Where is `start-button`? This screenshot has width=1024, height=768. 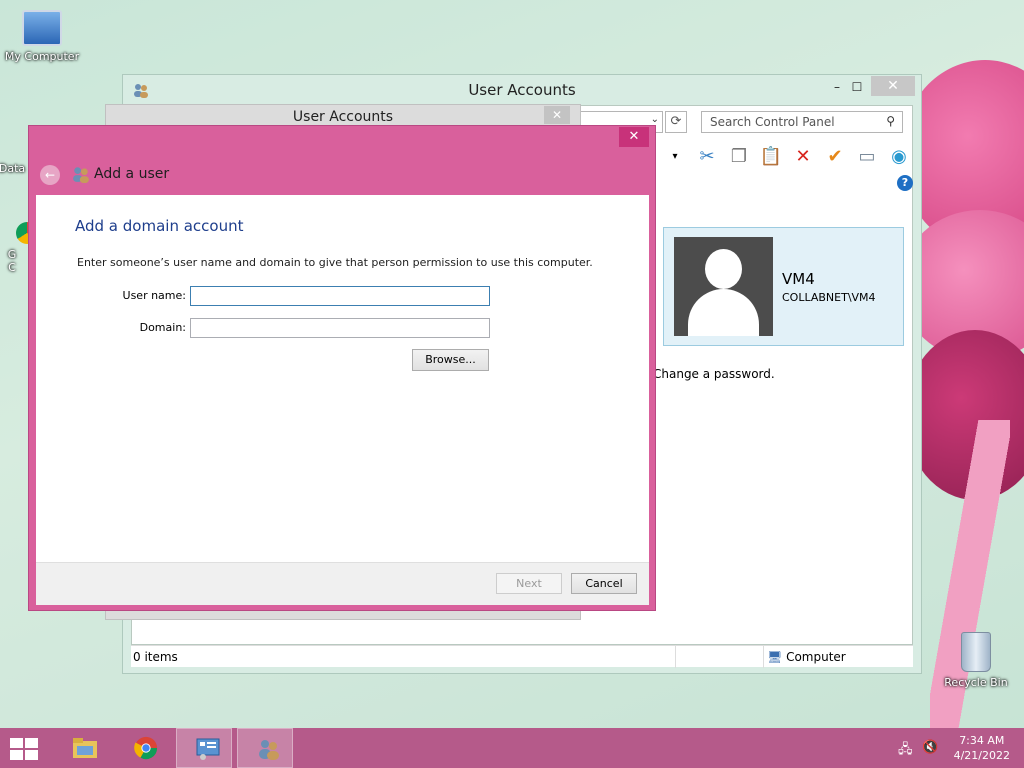
start-button is located at coordinates (28, 748).